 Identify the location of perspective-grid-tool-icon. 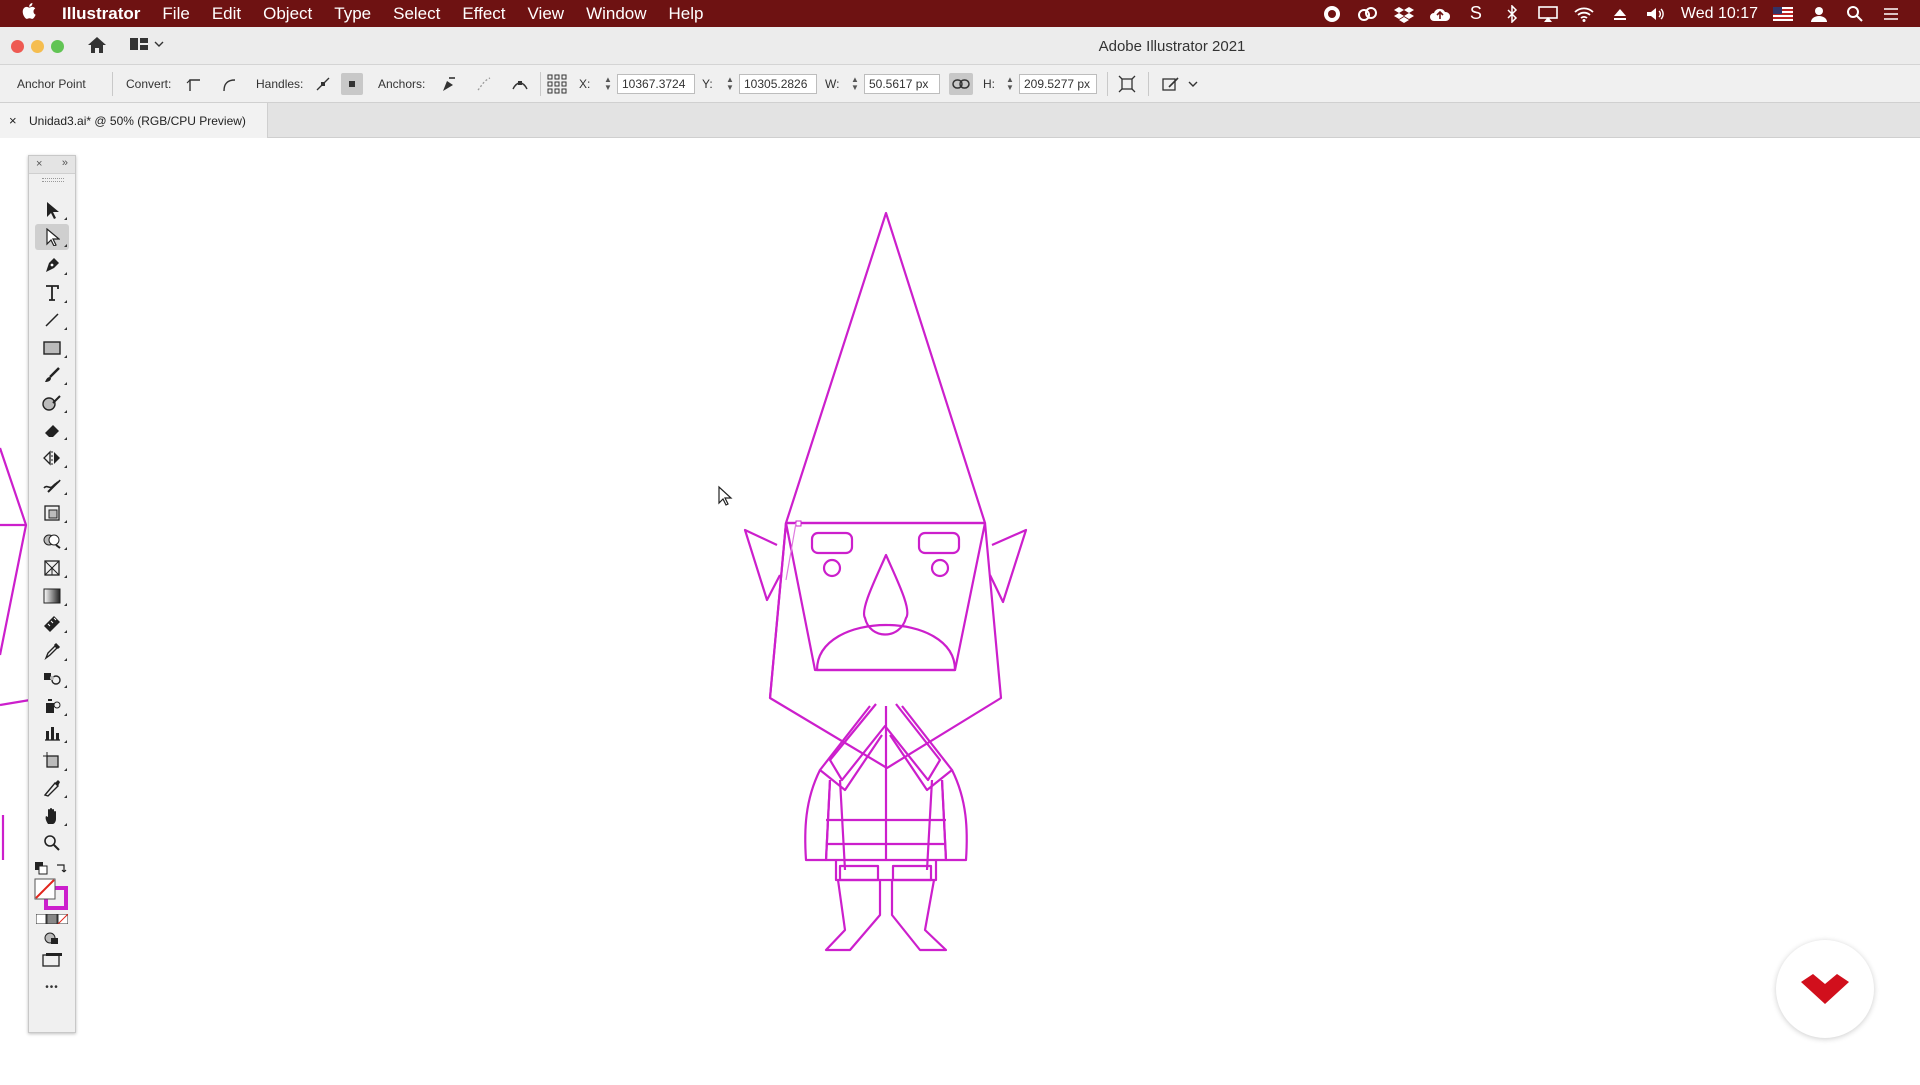
(52, 568).